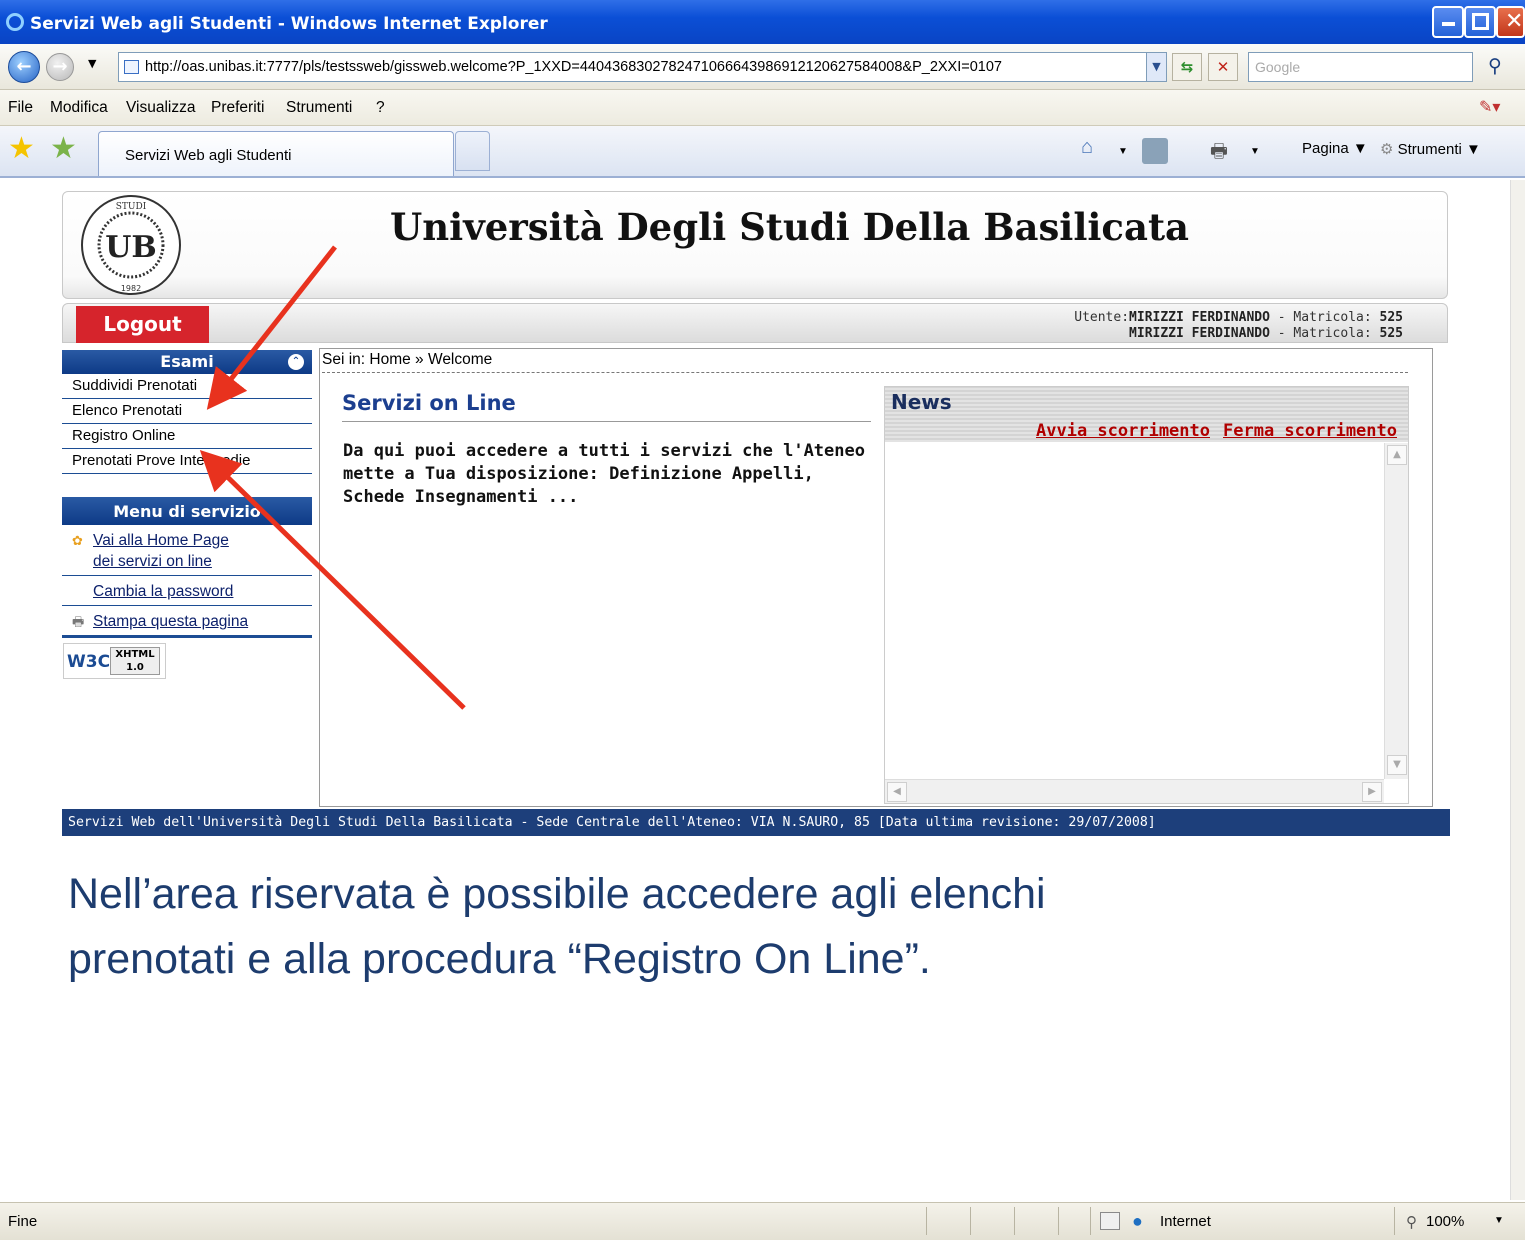 This screenshot has height=1240, width=1525. What do you see at coordinates (1499, 1220) in the screenshot?
I see `zoom-dropdown-icon: ▼` at bounding box center [1499, 1220].